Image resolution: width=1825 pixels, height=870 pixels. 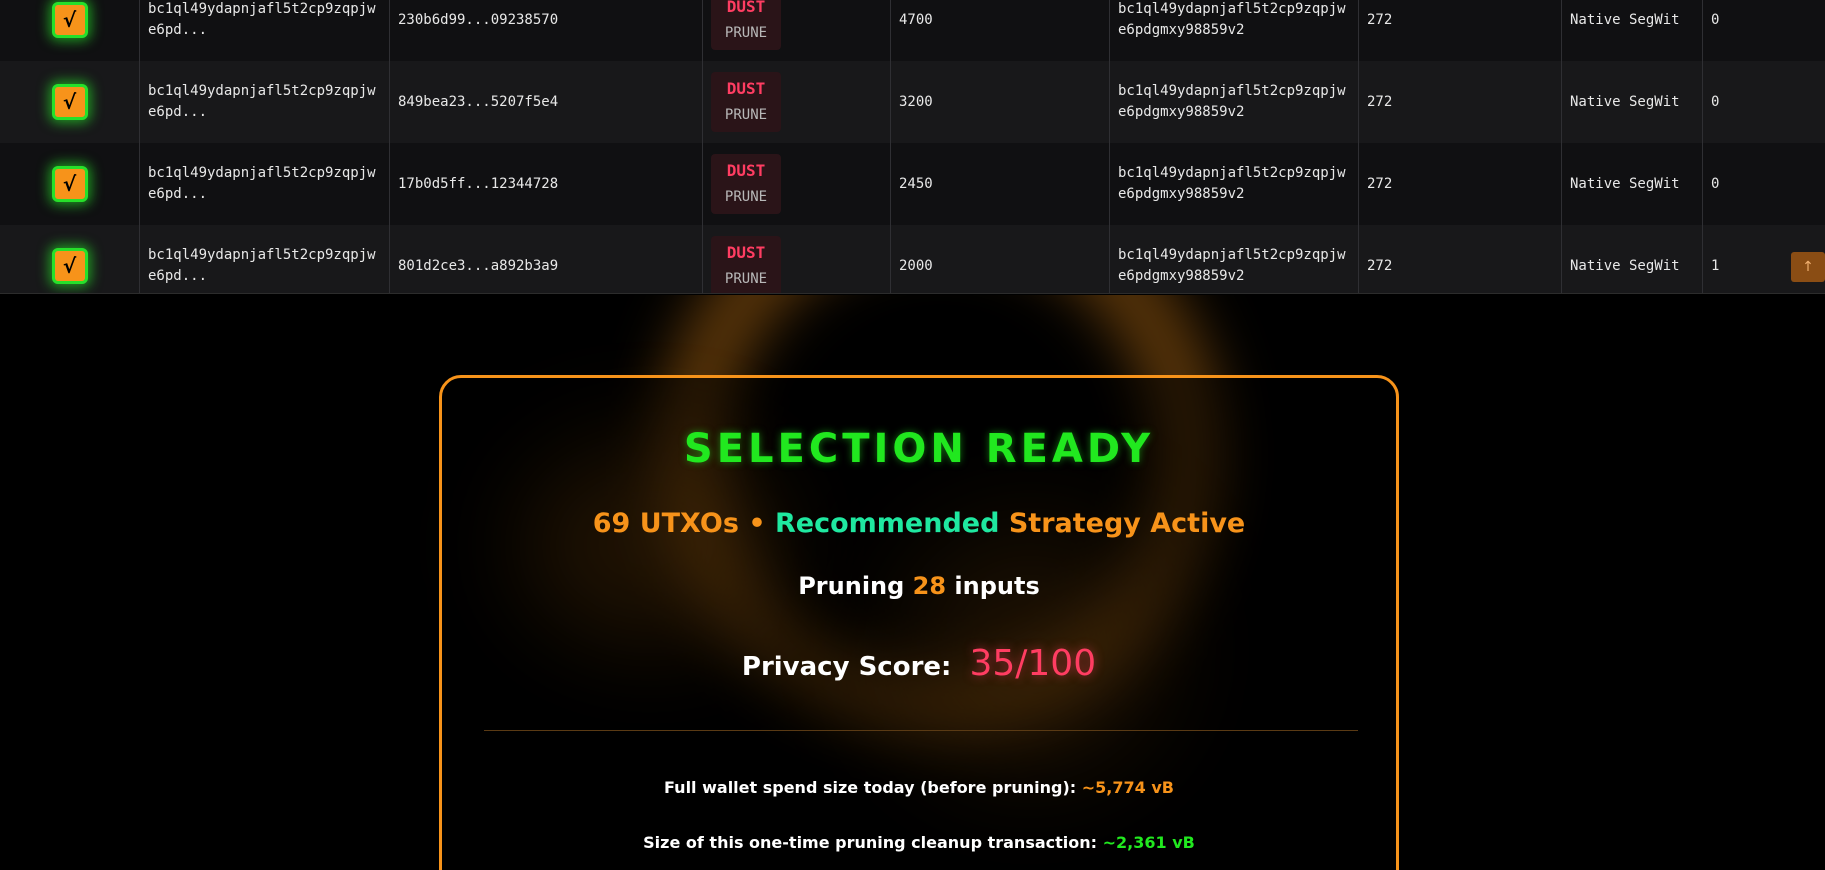 I want to click on summary-title: SELECTION READY, so click(x=919, y=449).